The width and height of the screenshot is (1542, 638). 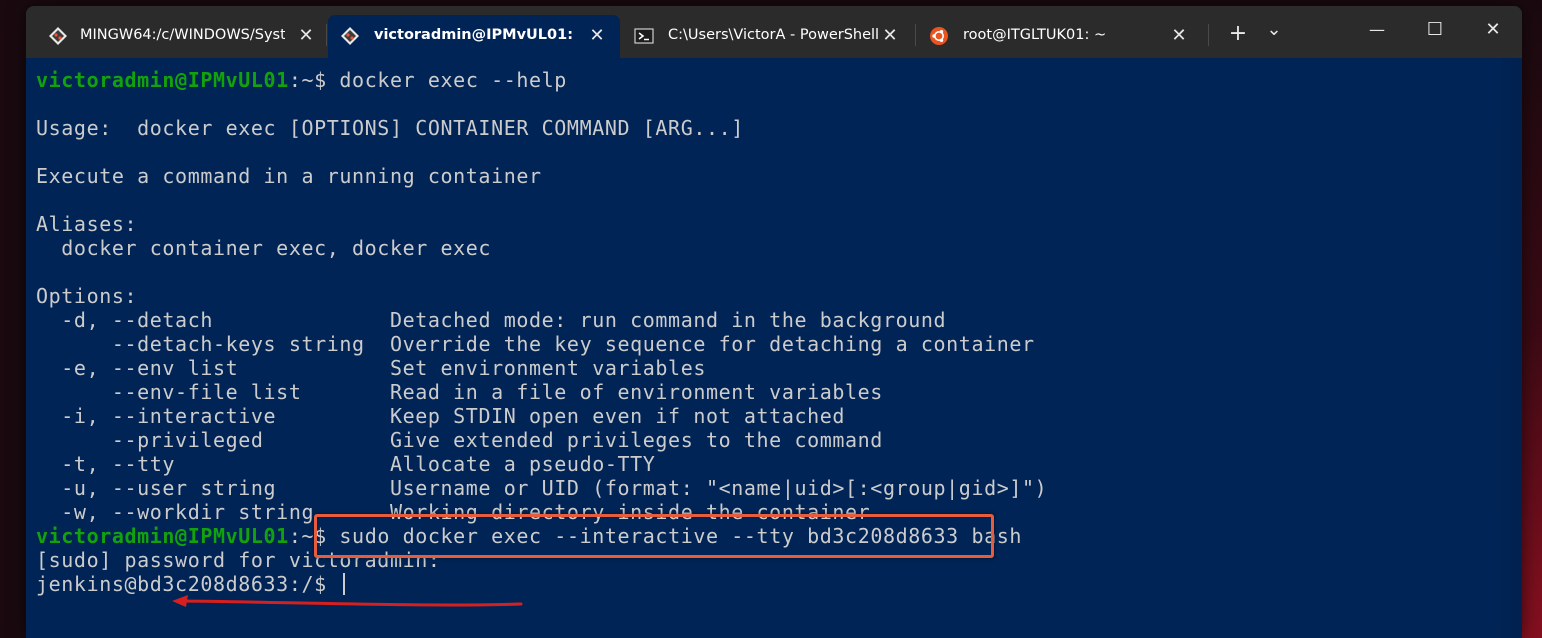 I want to click on option-flag: -t, --tty, so click(x=213, y=464).